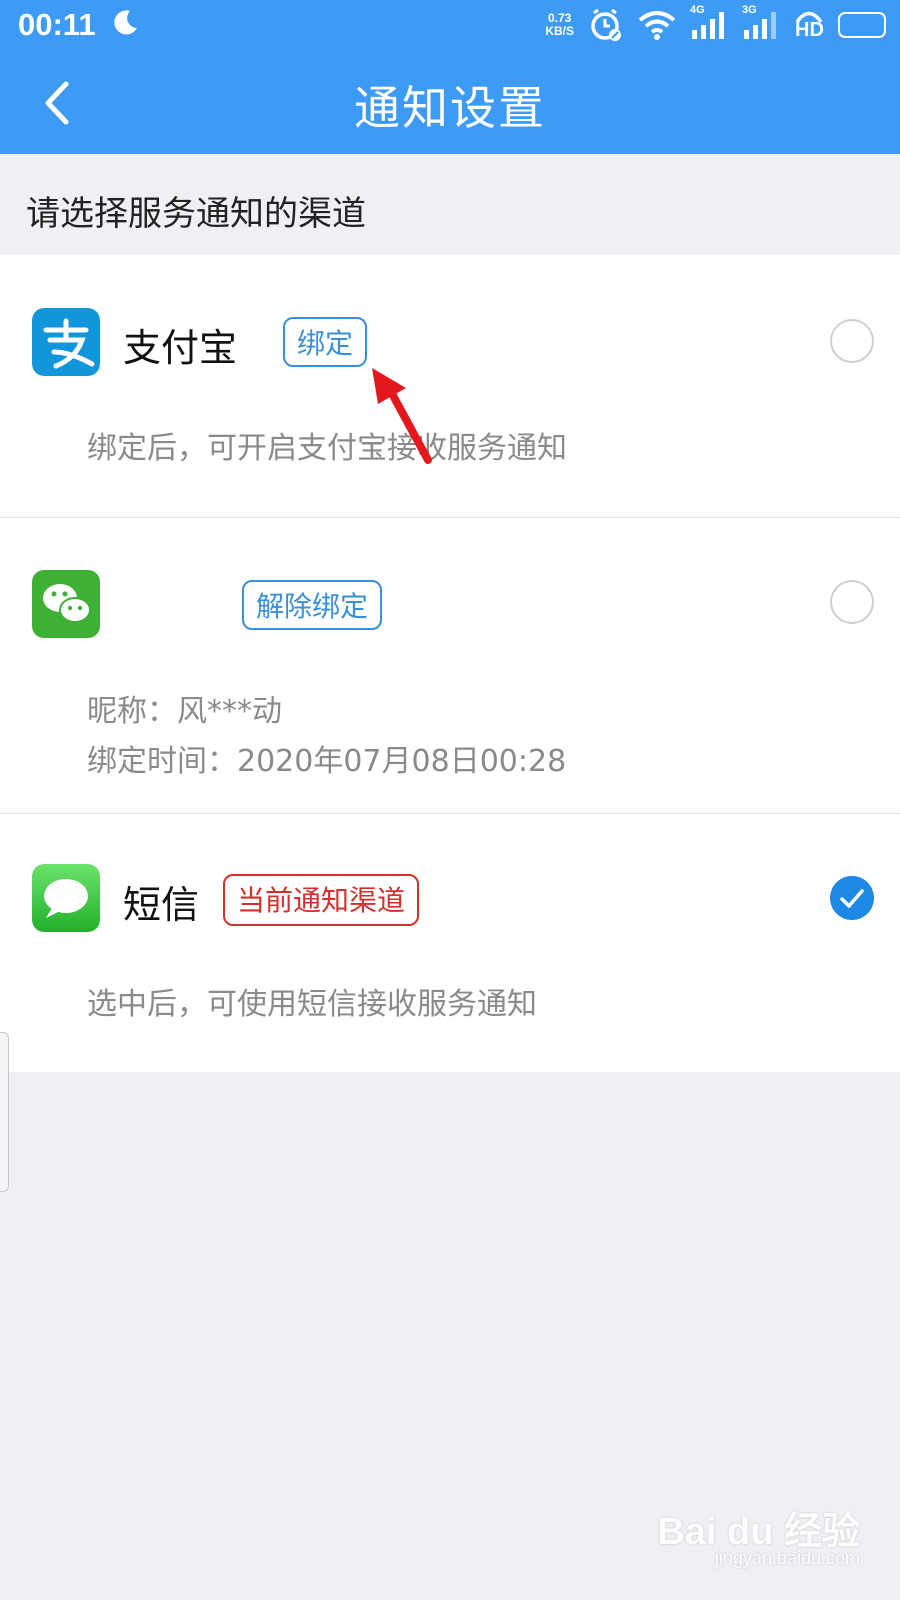  I want to click on wechat-bind-time: 绑定时间：2020年07月08日00:28, so click(327, 761).